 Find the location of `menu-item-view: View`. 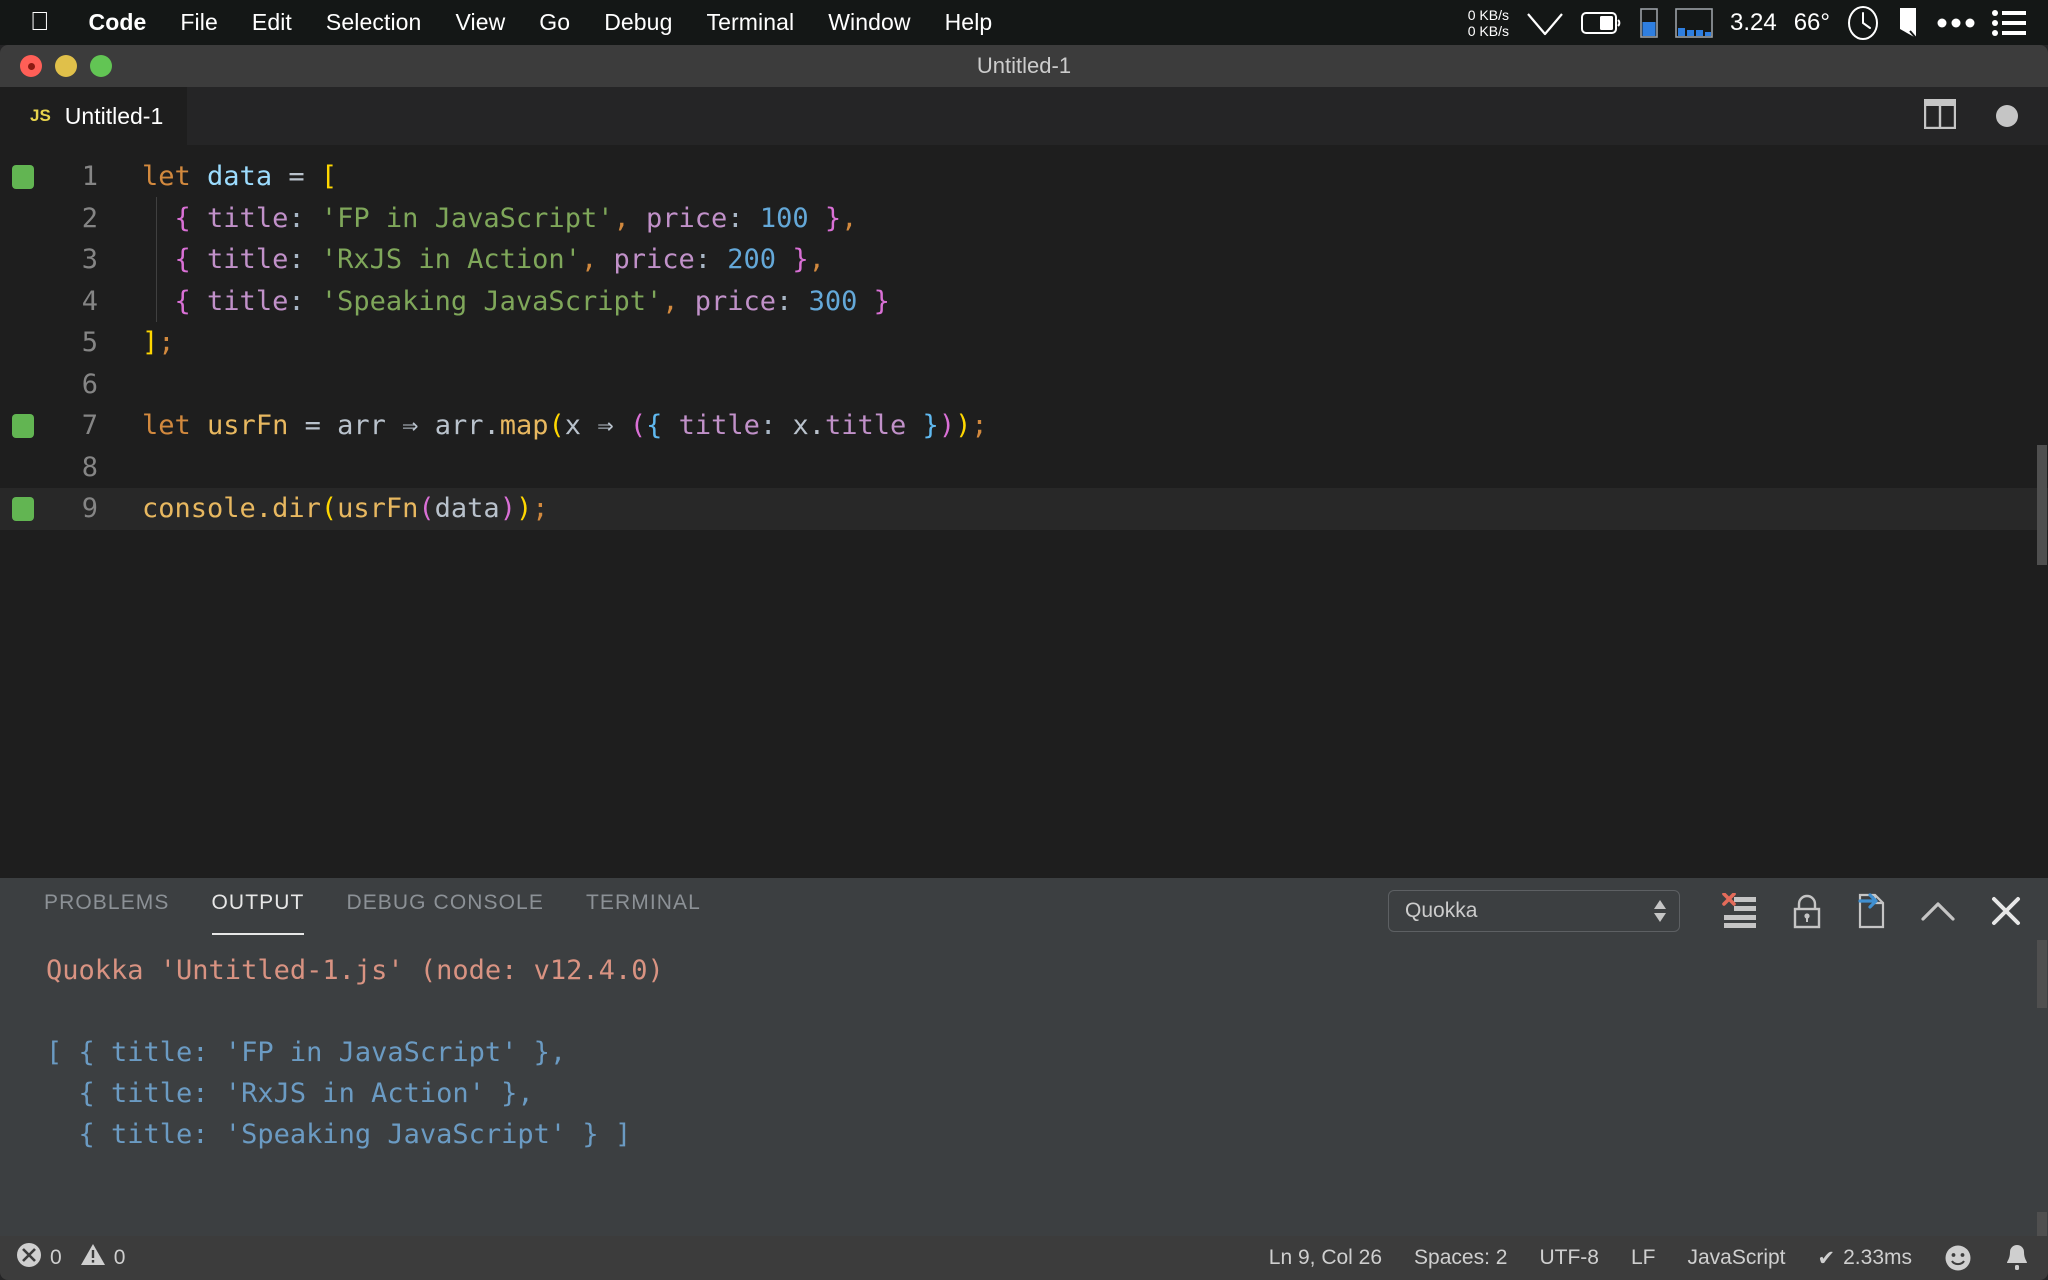

menu-item-view: View is located at coordinates (480, 22).